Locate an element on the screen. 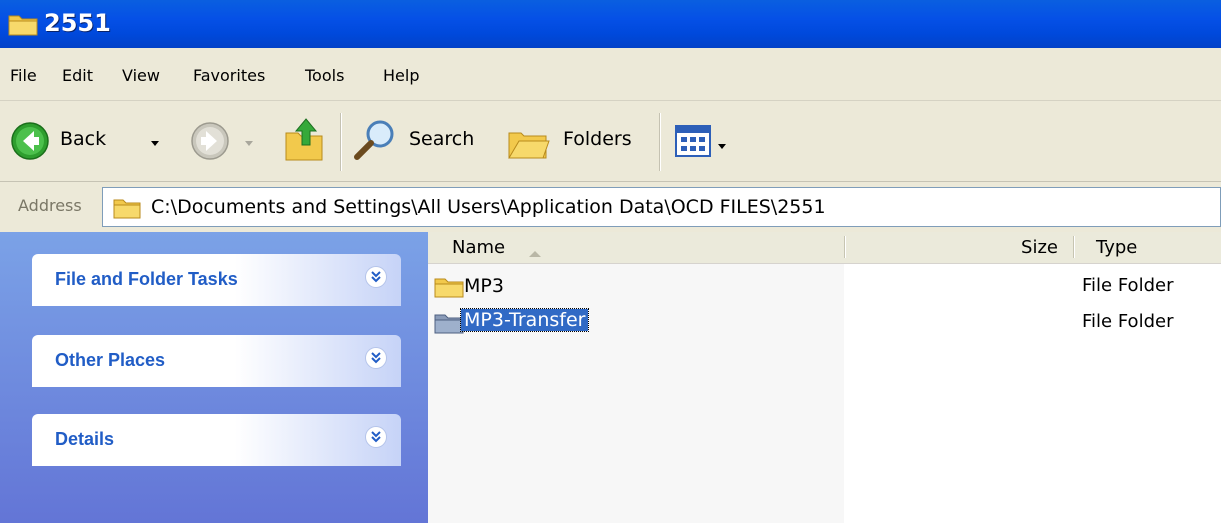  task-group-file-and-folder-tasks: File and Folder Tasks is located at coordinates (216, 280).